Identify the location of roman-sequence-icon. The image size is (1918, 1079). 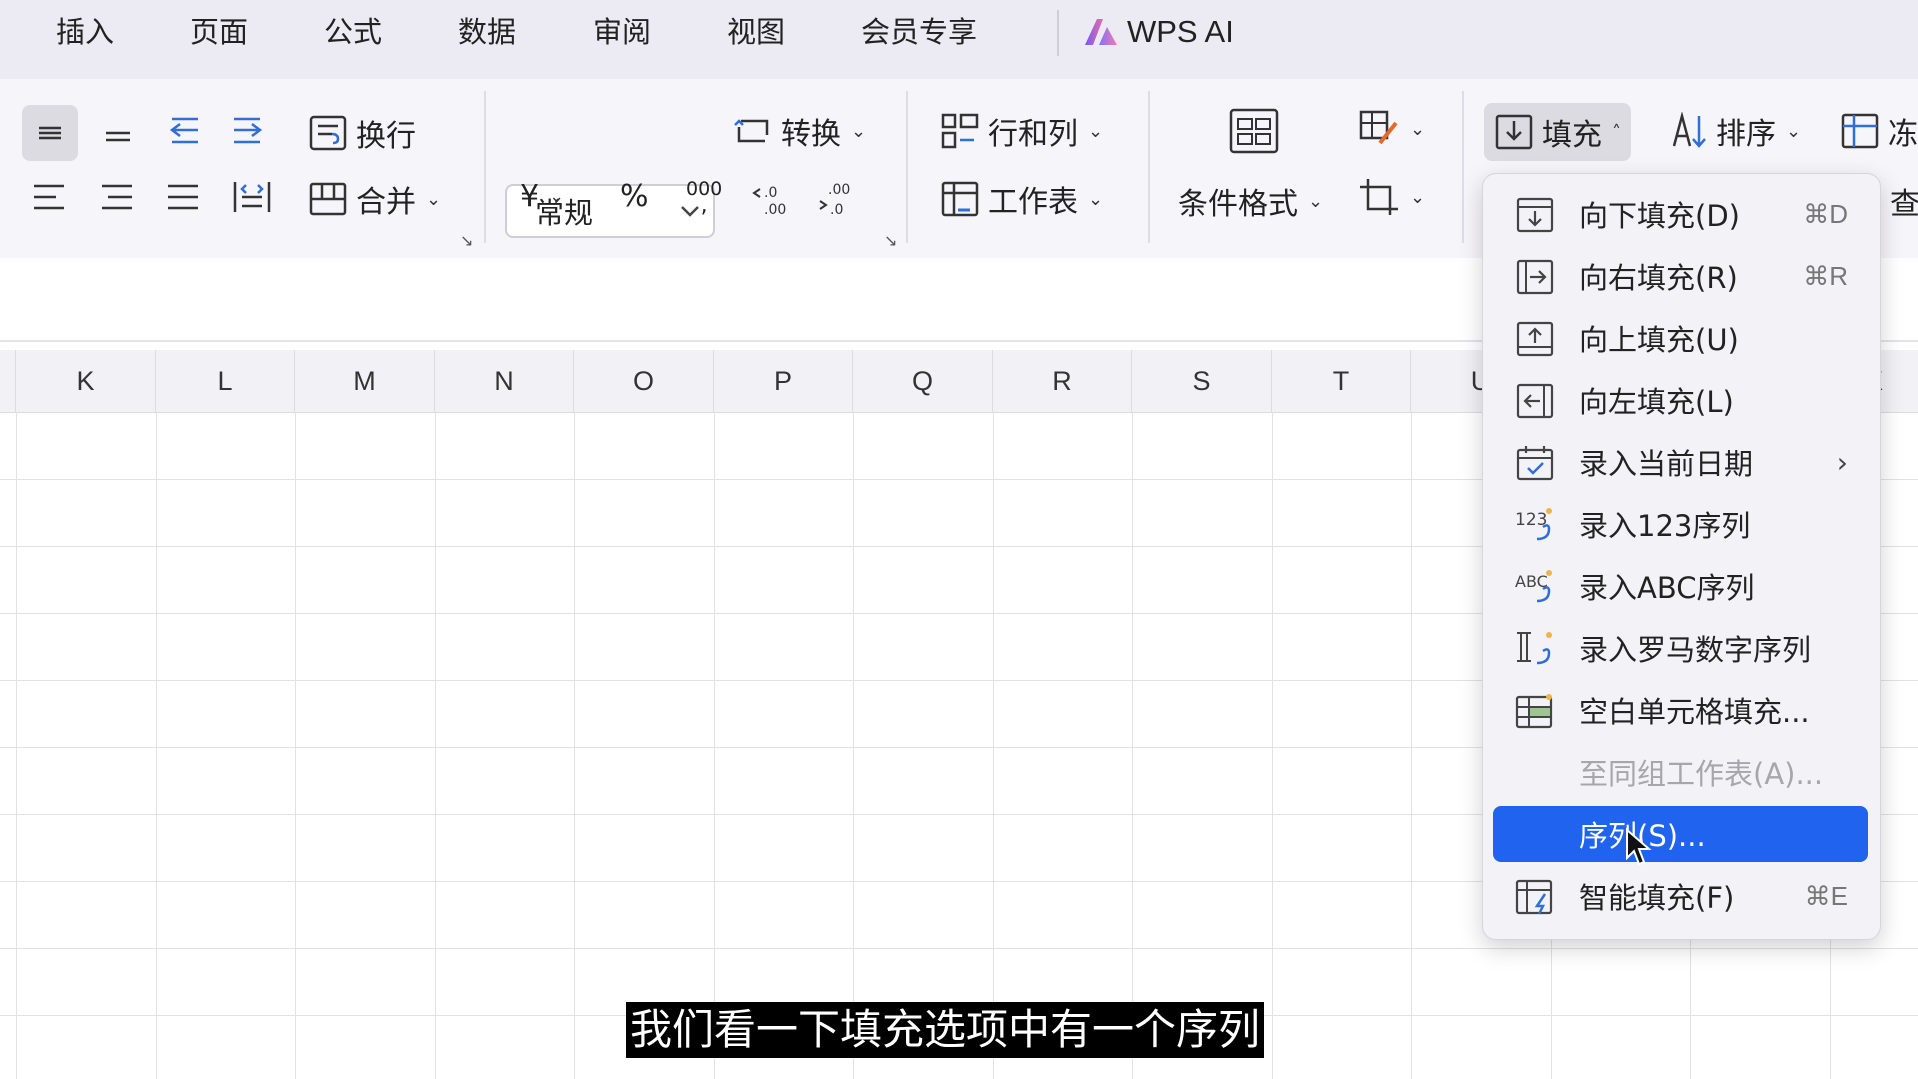
(1535, 649).